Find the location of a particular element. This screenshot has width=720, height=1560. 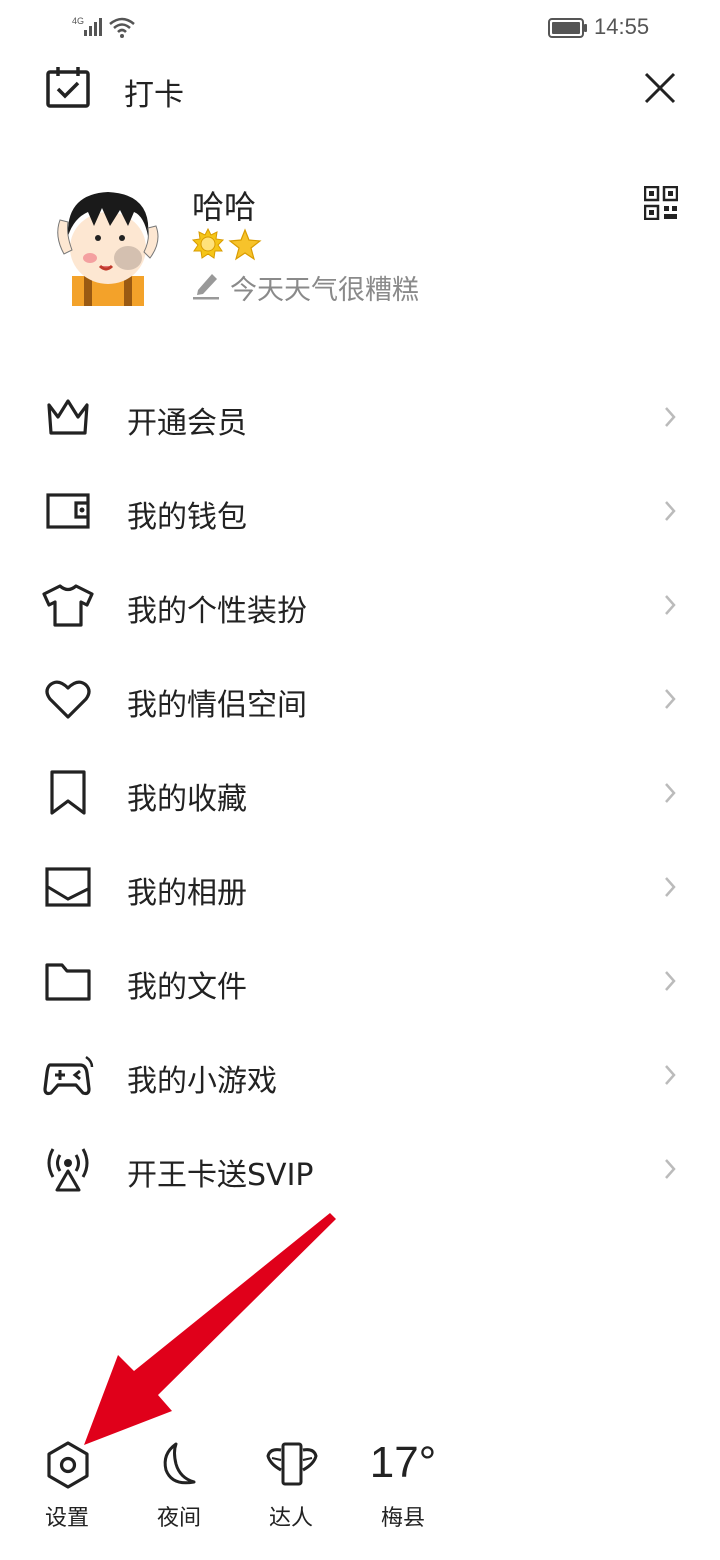

username: 哈哈 is located at coordinates (224, 205).